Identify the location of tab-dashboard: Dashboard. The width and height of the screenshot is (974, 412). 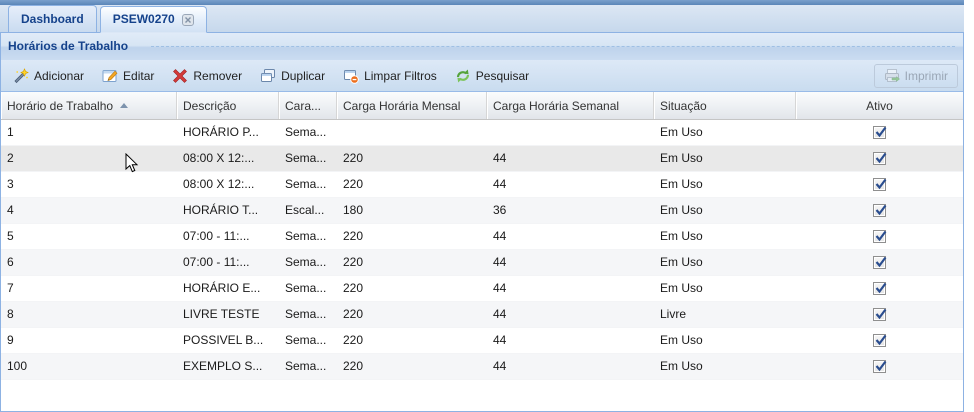
(52, 18).